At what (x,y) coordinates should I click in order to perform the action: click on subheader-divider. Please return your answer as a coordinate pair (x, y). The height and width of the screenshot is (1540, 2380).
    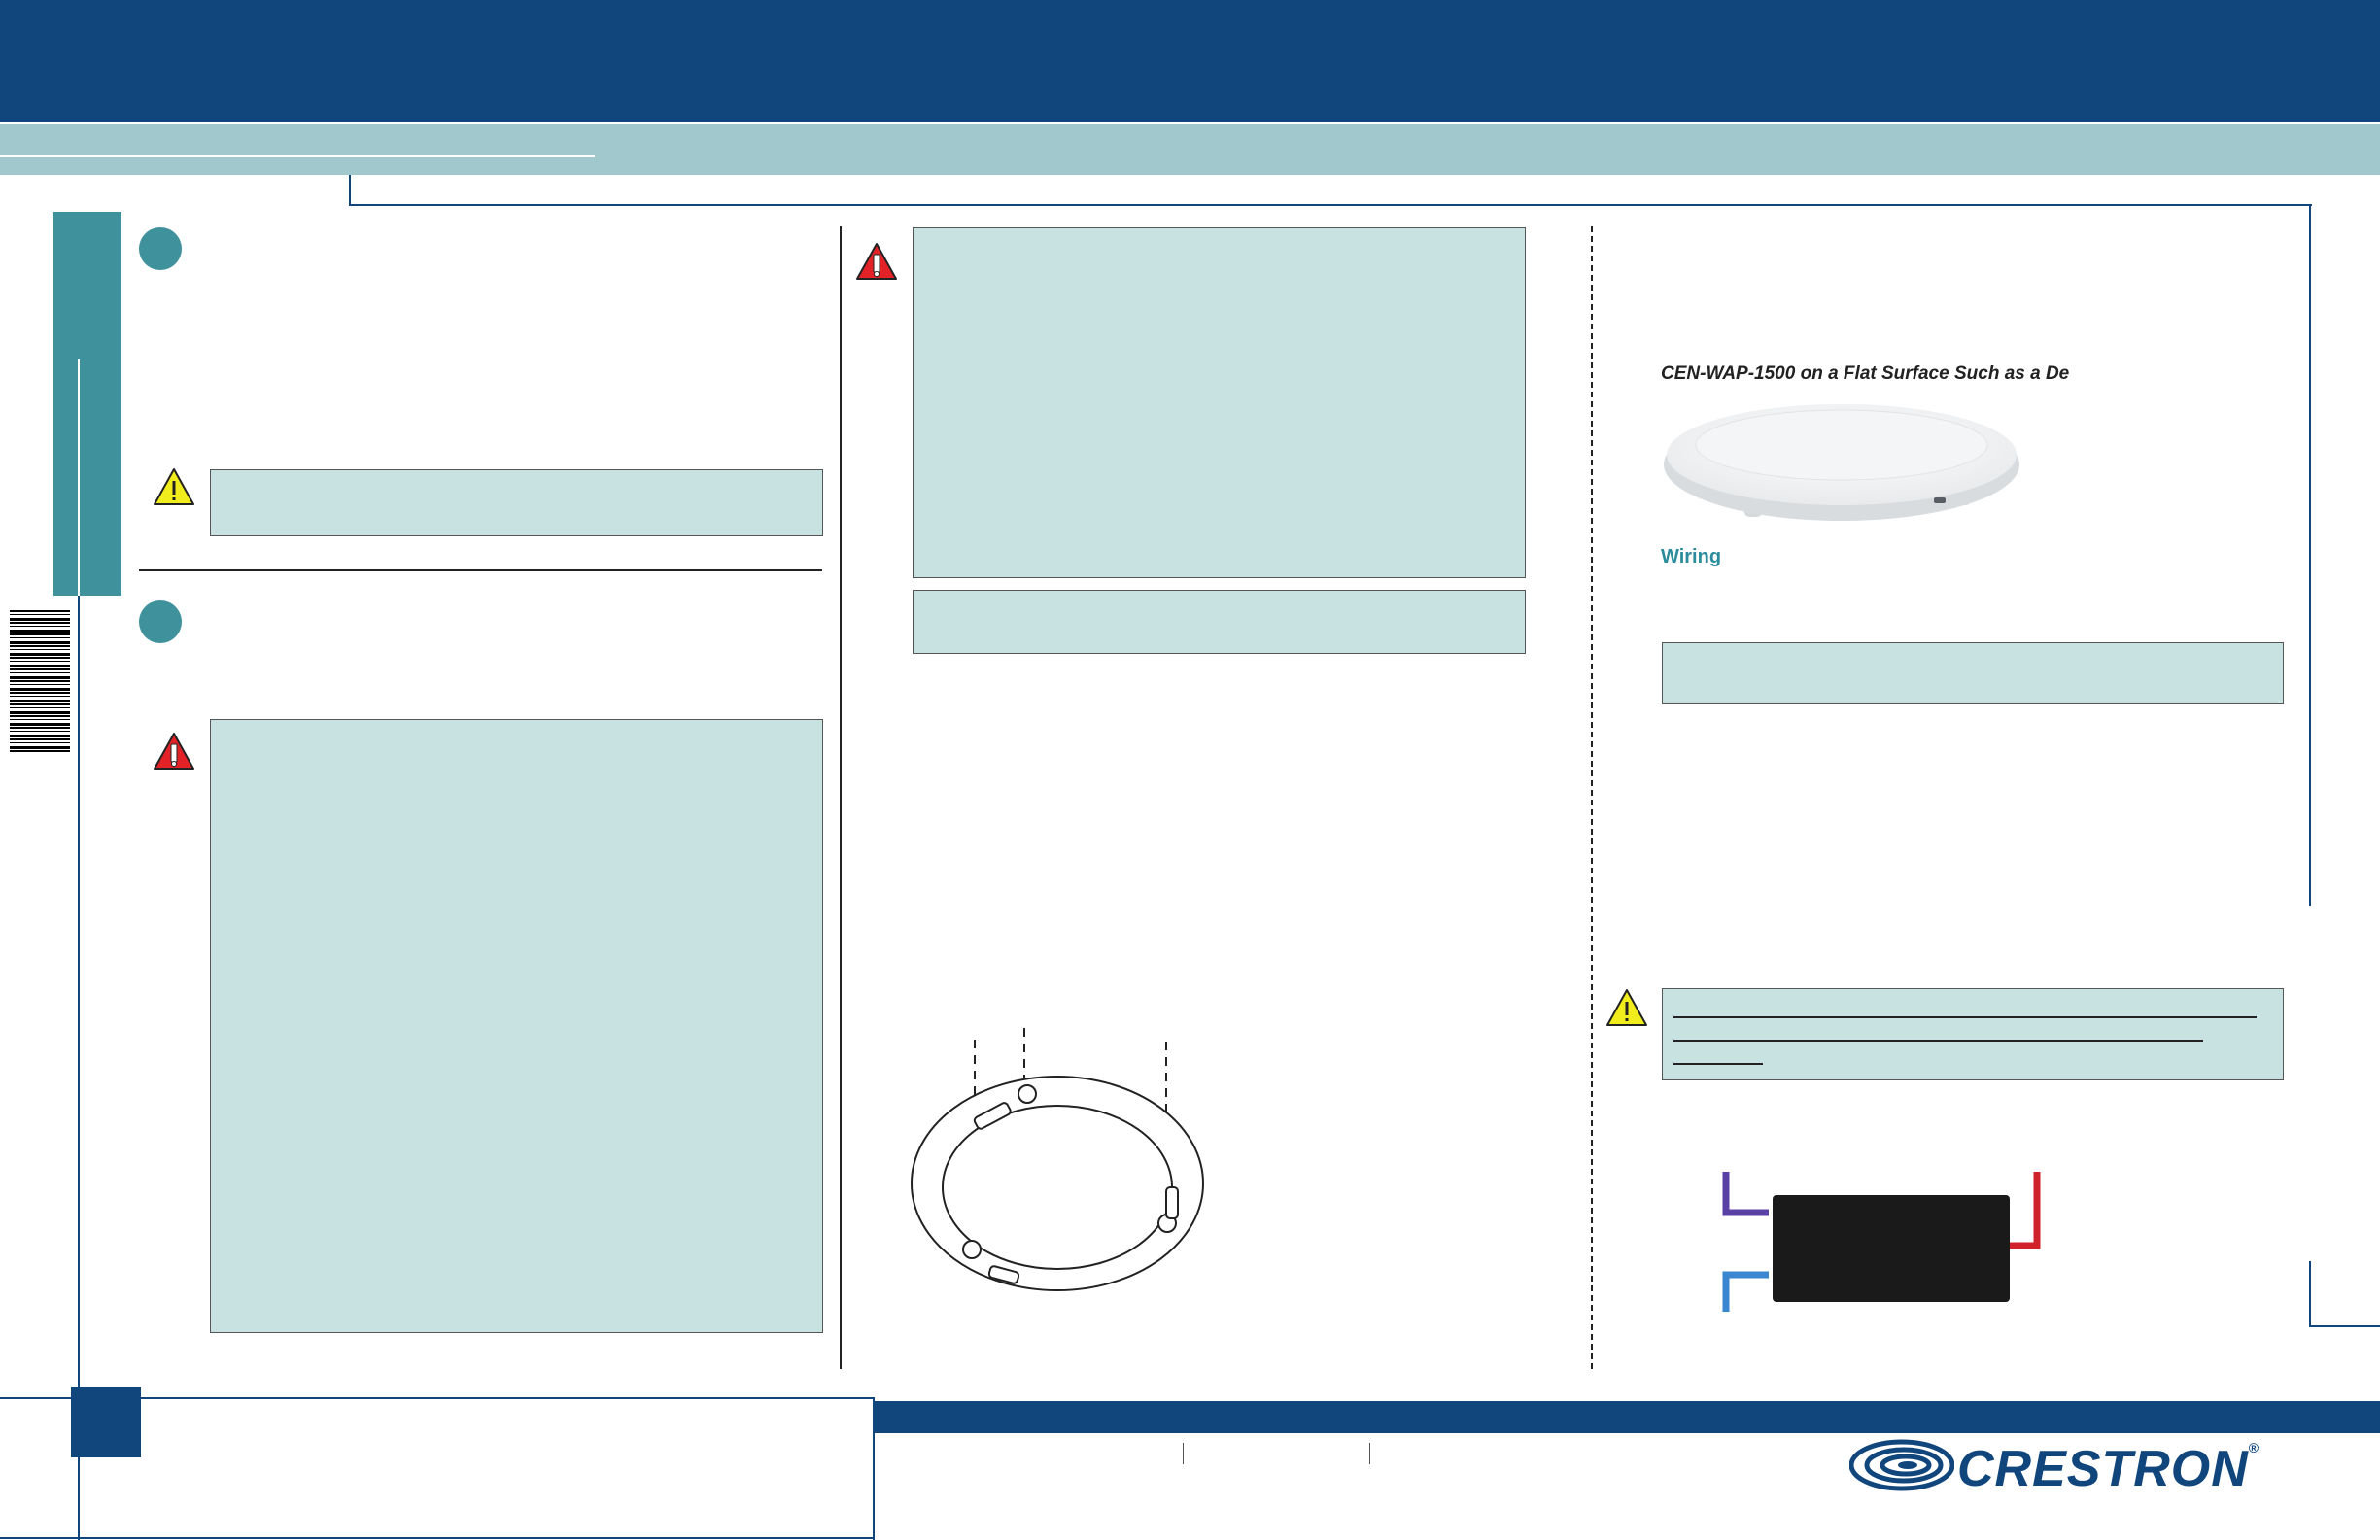
    Looking at the image, I should click on (297, 156).